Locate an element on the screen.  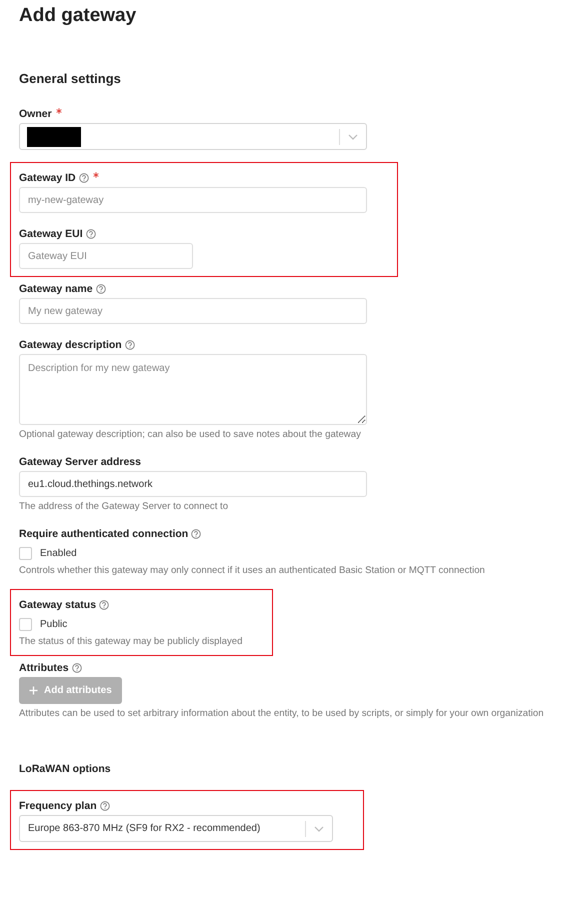
plus-icon is located at coordinates (33, 690).